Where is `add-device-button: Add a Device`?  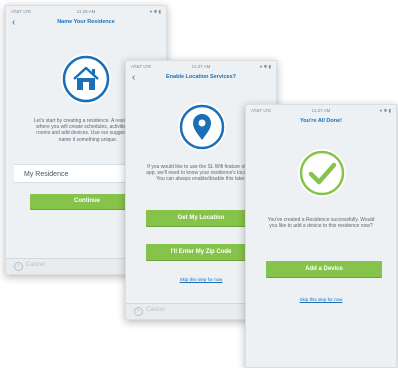
add-device-button: Add a Device is located at coordinates (324, 269).